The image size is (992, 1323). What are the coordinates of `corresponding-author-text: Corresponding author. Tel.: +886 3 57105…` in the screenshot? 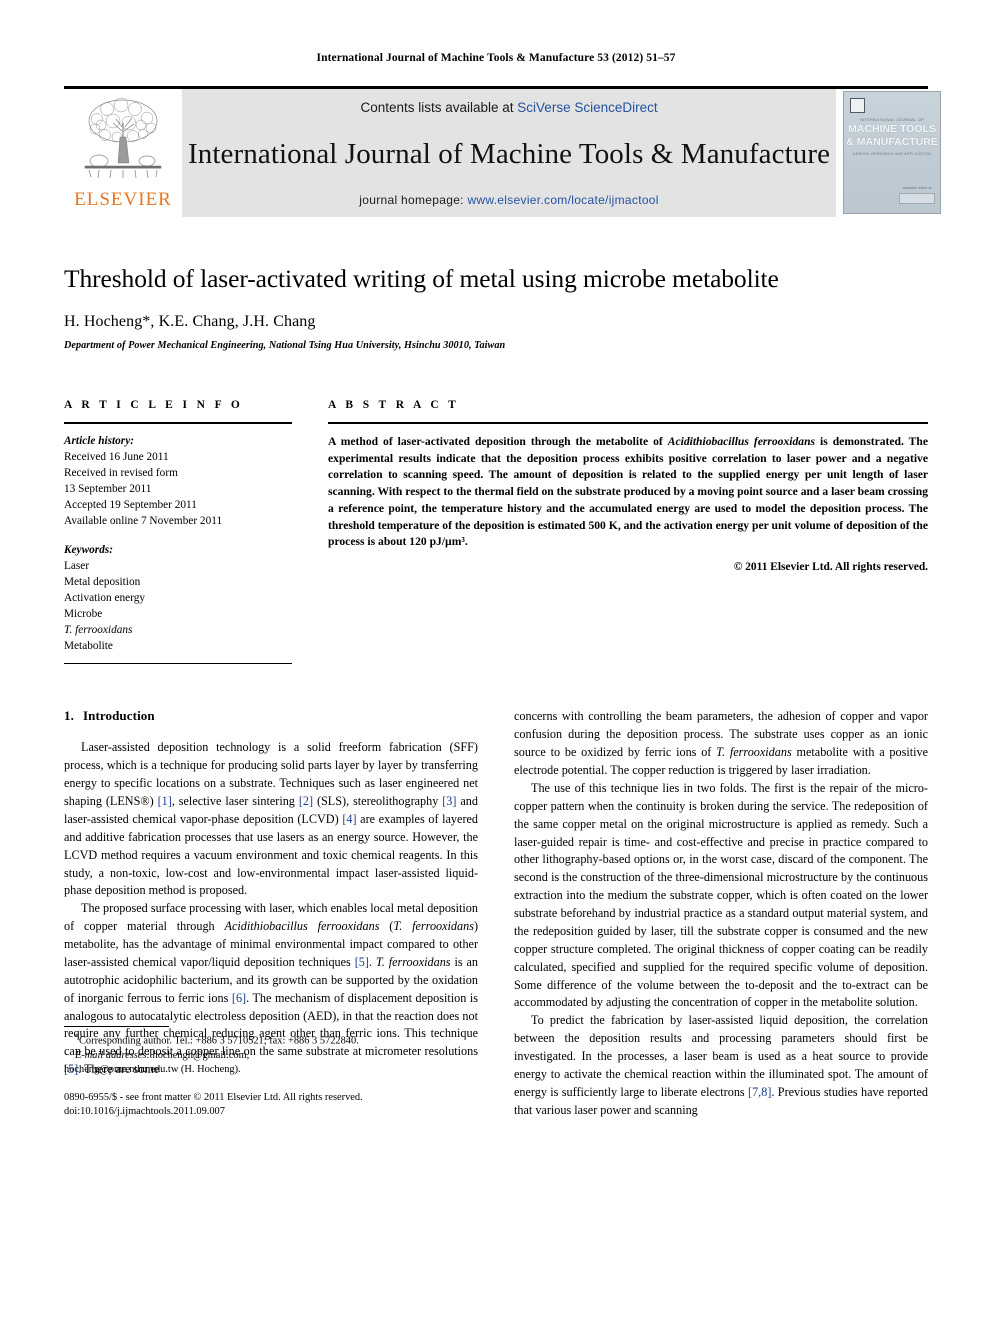 It's located at (219, 1041).